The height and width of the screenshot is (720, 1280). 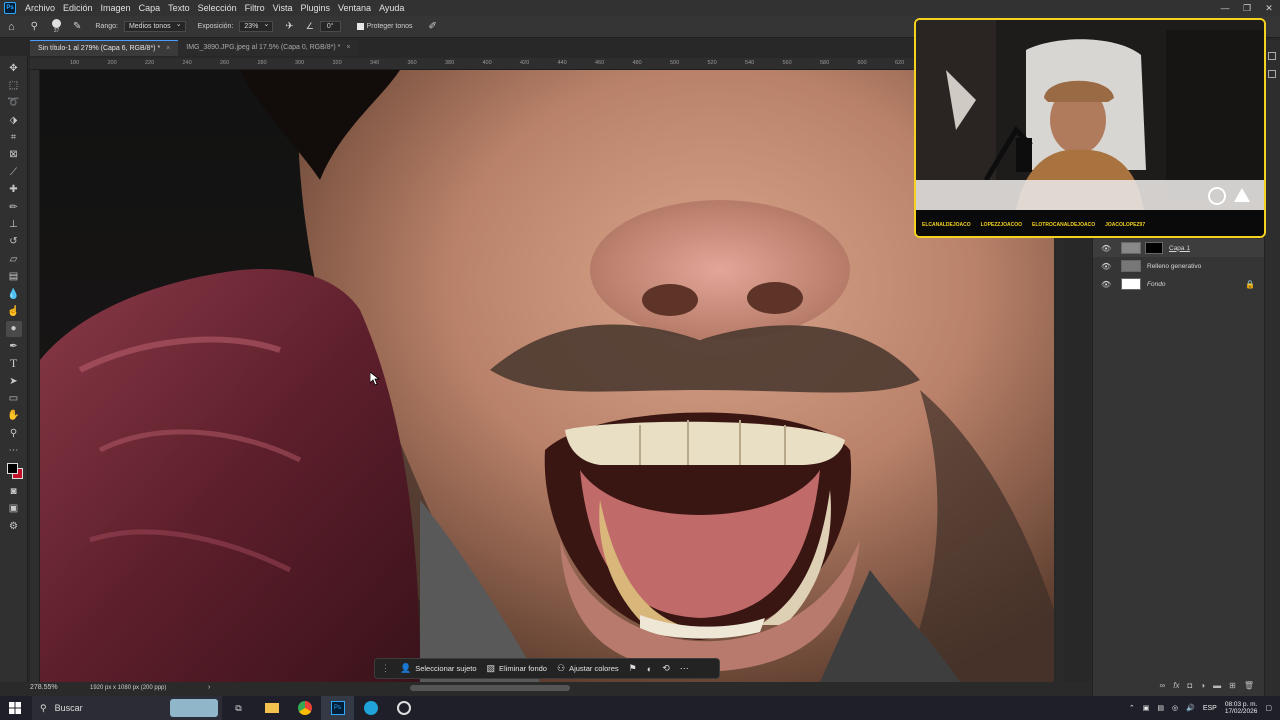 What do you see at coordinates (14, 172) in the screenshot?
I see `eyedropper-tool-icon: ⟋` at bounding box center [14, 172].